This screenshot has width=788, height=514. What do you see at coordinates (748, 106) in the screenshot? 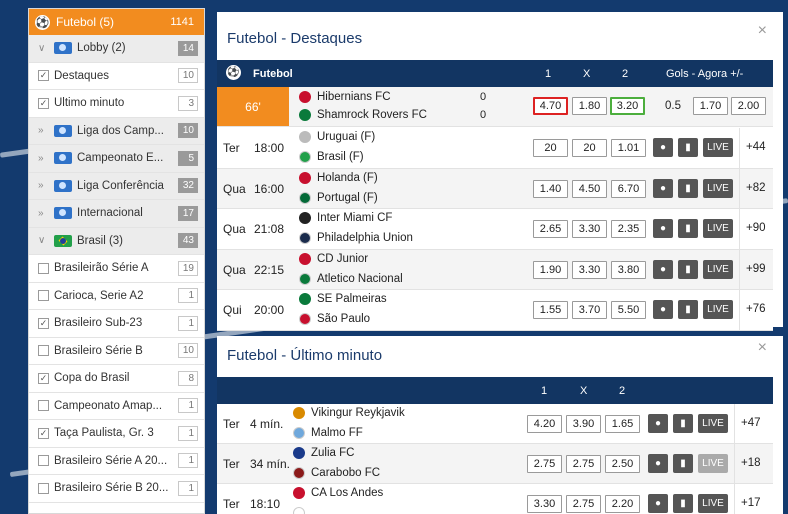
I see `under-odd-button: 2.00` at bounding box center [748, 106].